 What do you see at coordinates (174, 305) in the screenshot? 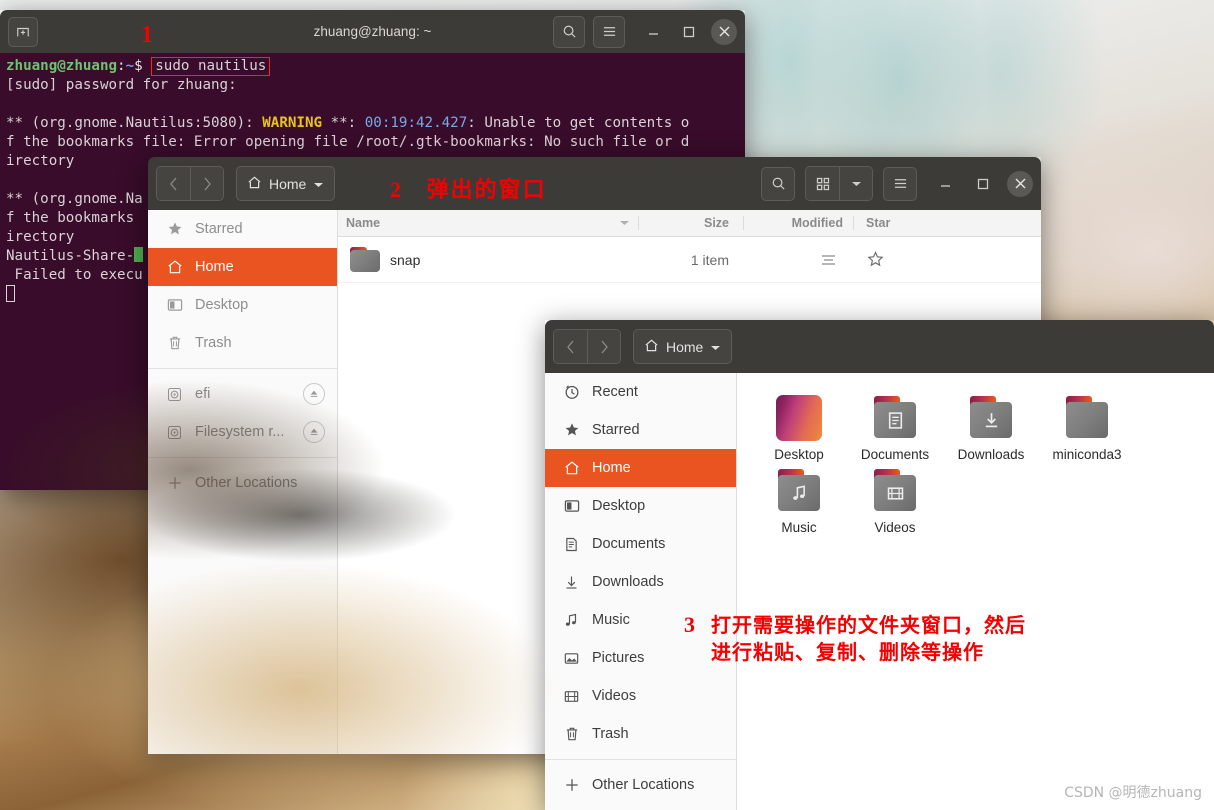
I see `desktop-icon` at bounding box center [174, 305].